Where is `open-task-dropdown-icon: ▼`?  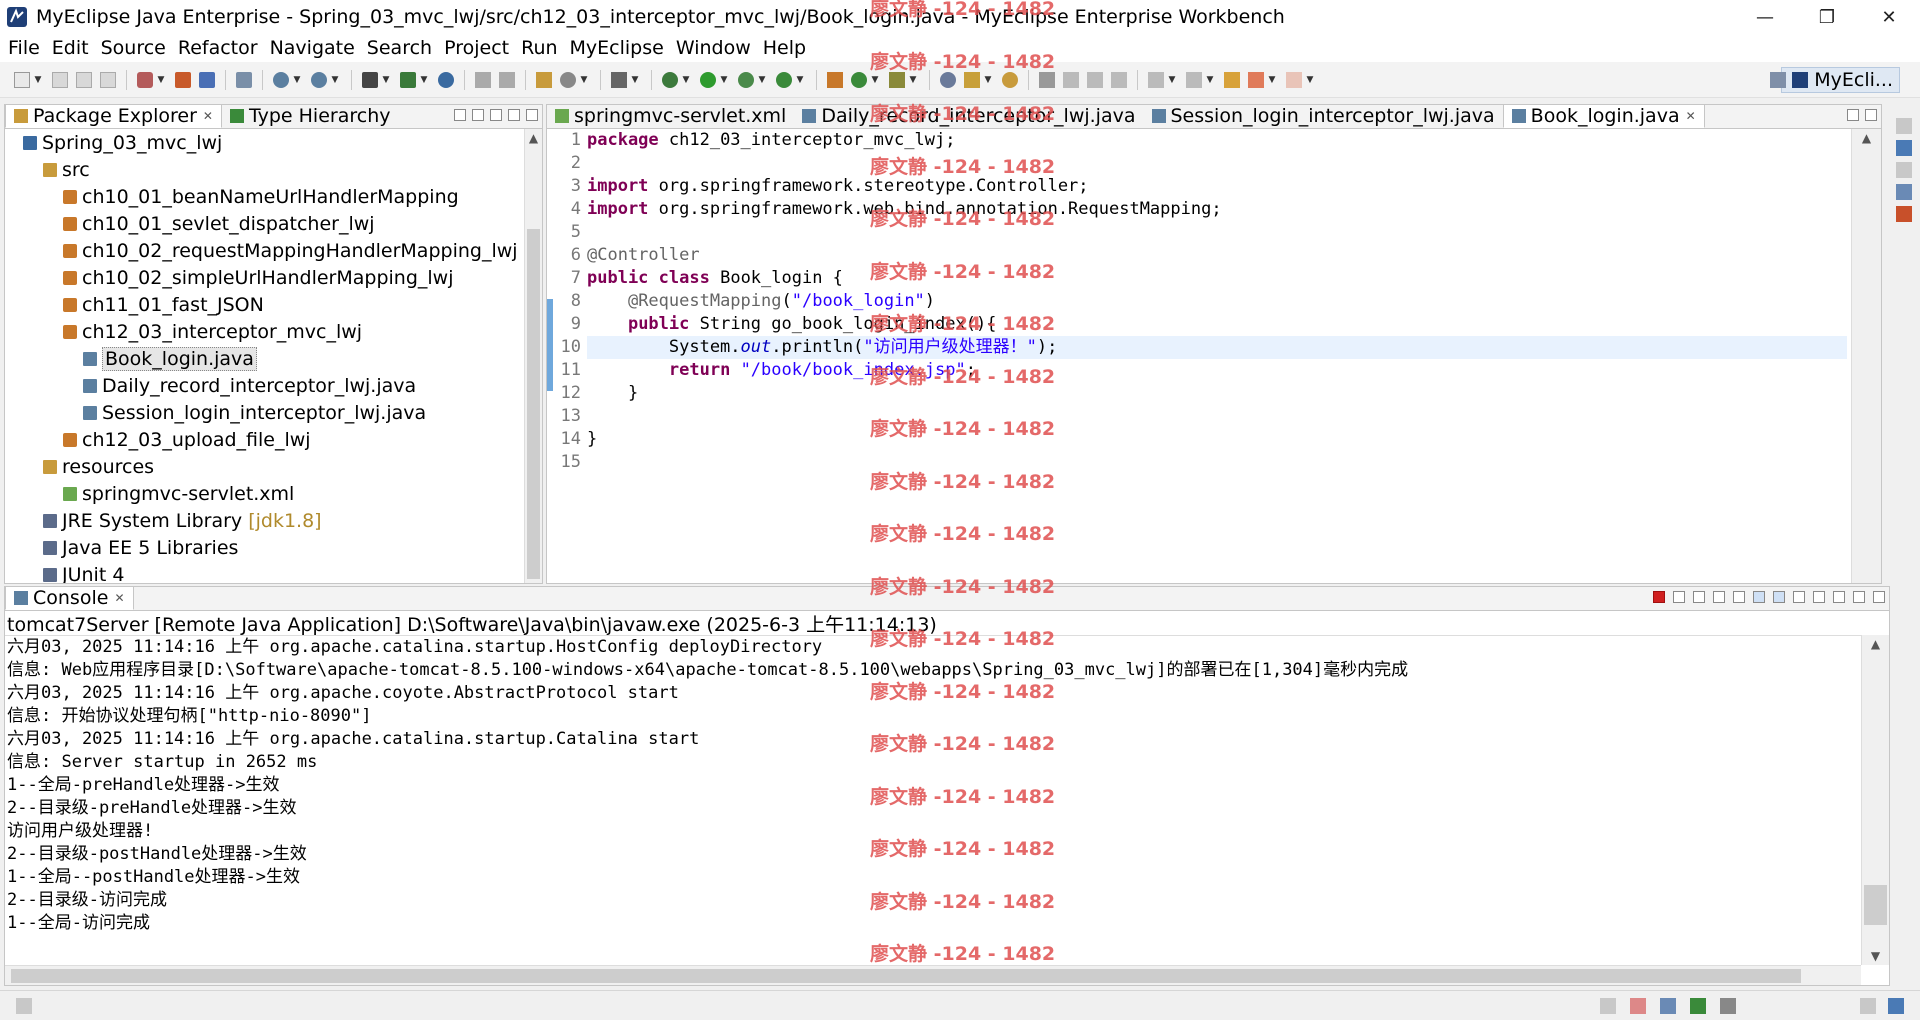 open-task-dropdown-icon: ▼ is located at coordinates (424, 80).